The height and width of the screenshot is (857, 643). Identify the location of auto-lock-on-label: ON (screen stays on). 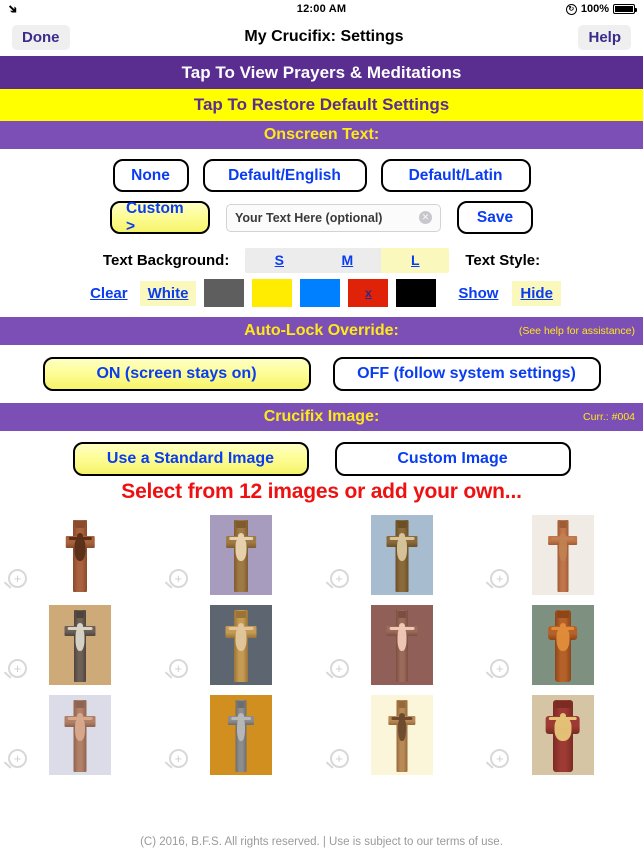
(176, 373).